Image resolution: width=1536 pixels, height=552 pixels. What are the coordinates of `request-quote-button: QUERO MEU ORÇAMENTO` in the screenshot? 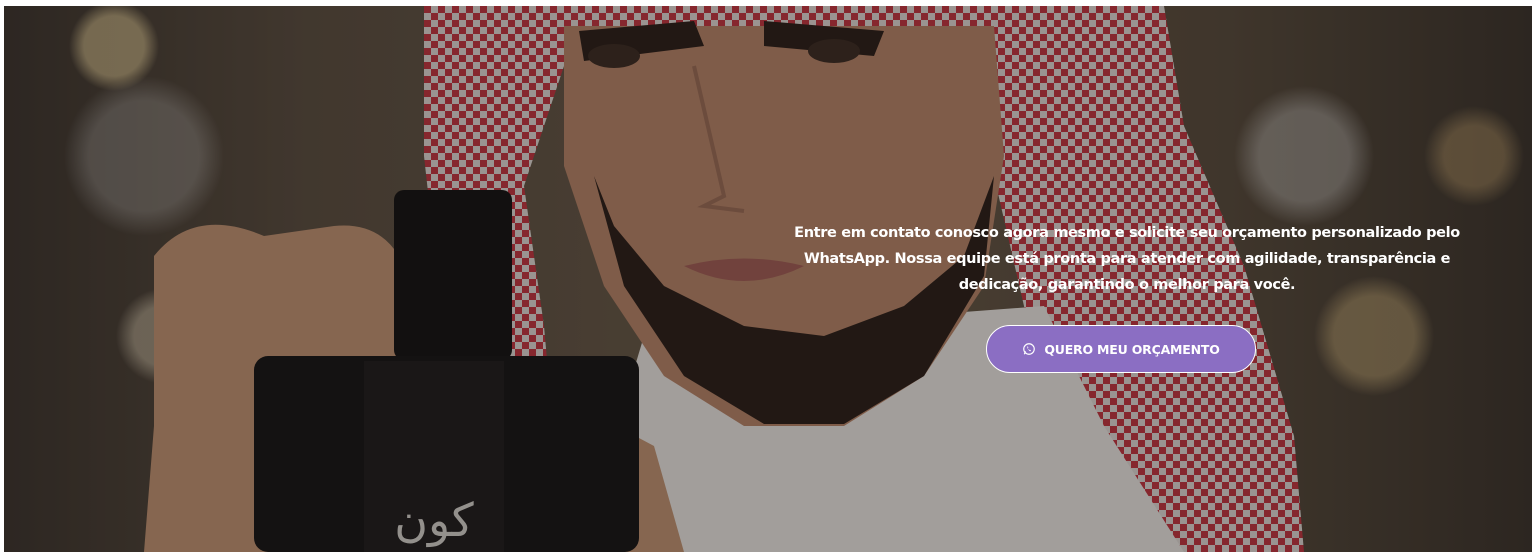 It's located at (1121, 349).